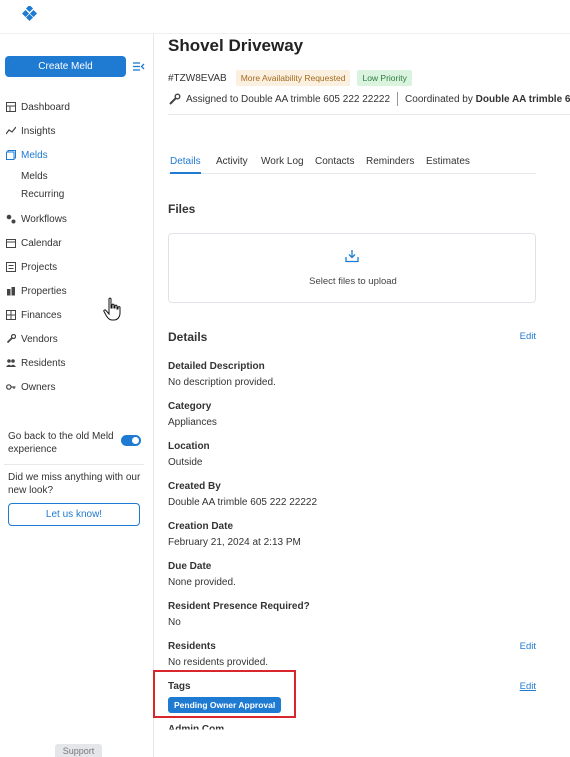 Image resolution: width=570 pixels, height=757 pixels. I want to click on old-experience-toggle-row: Go back to the old Meld experience, so click(75, 443).